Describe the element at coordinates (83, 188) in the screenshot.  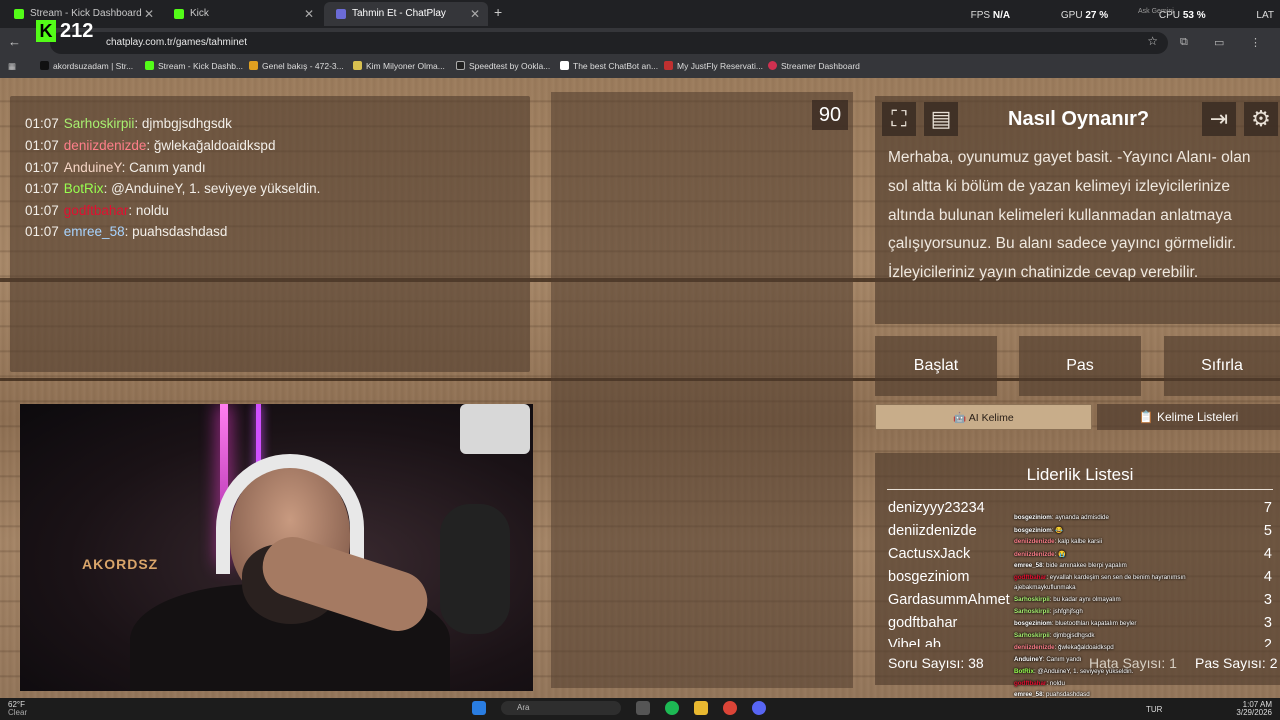
I see `chat-username: BotRix` at that location.